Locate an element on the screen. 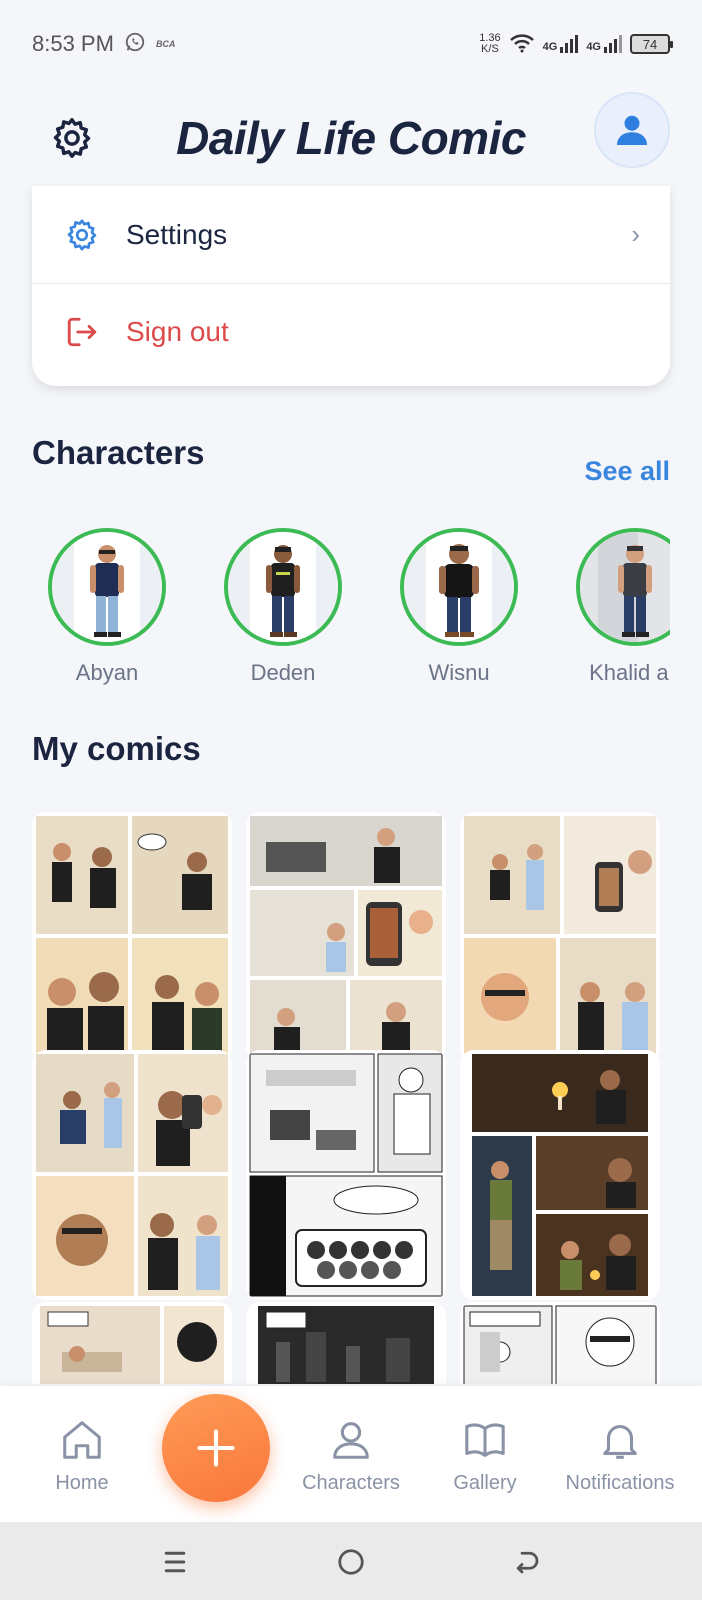  my-comics-section-title: My comics is located at coordinates (116, 748).